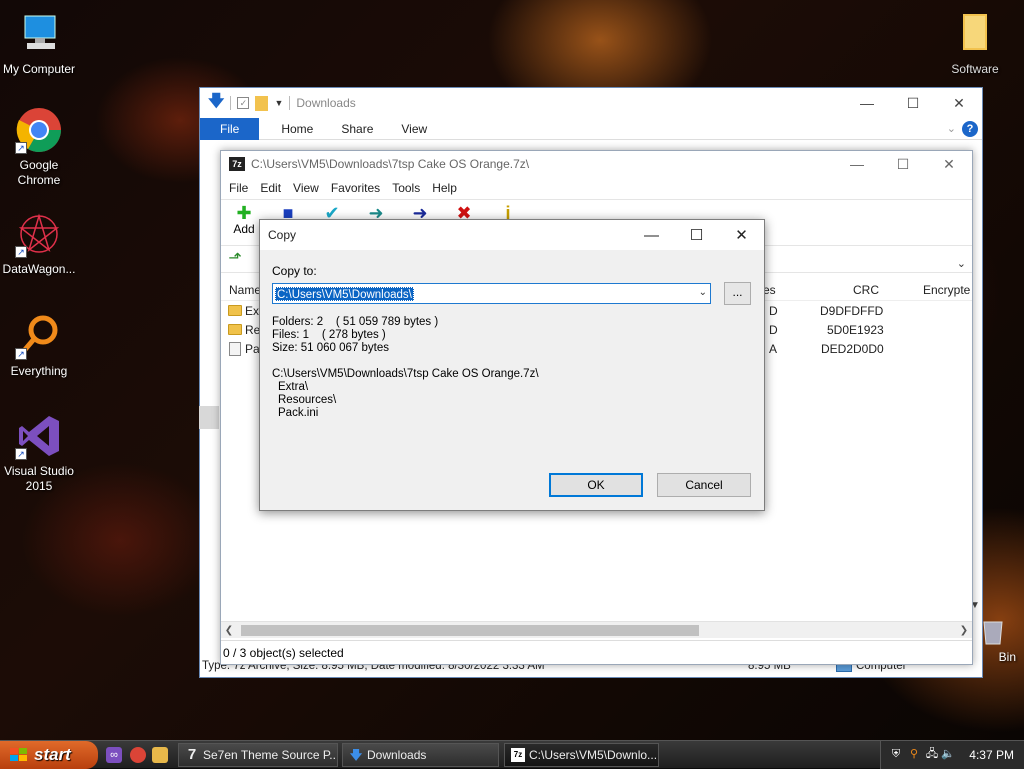  I want to click on row-crc: D9DFDFFD, so click(852, 311).